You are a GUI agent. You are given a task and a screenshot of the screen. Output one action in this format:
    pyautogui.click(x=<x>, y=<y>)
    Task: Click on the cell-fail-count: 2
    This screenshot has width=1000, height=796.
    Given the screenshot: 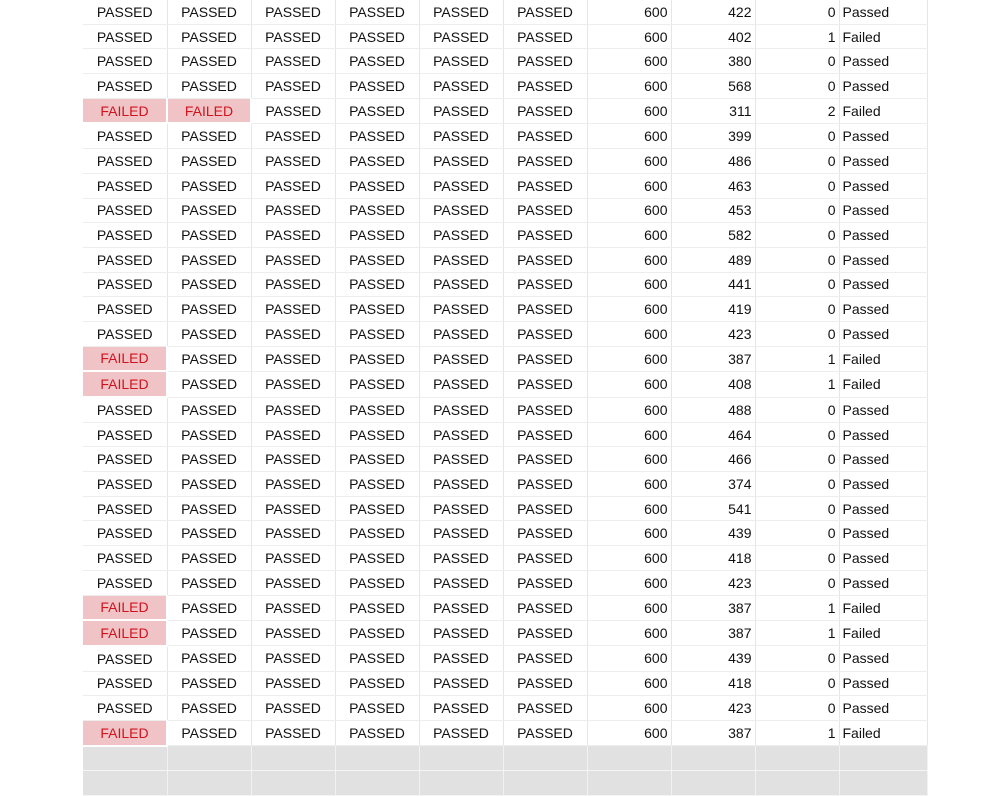 What is the action you would take?
    pyautogui.click(x=797, y=111)
    